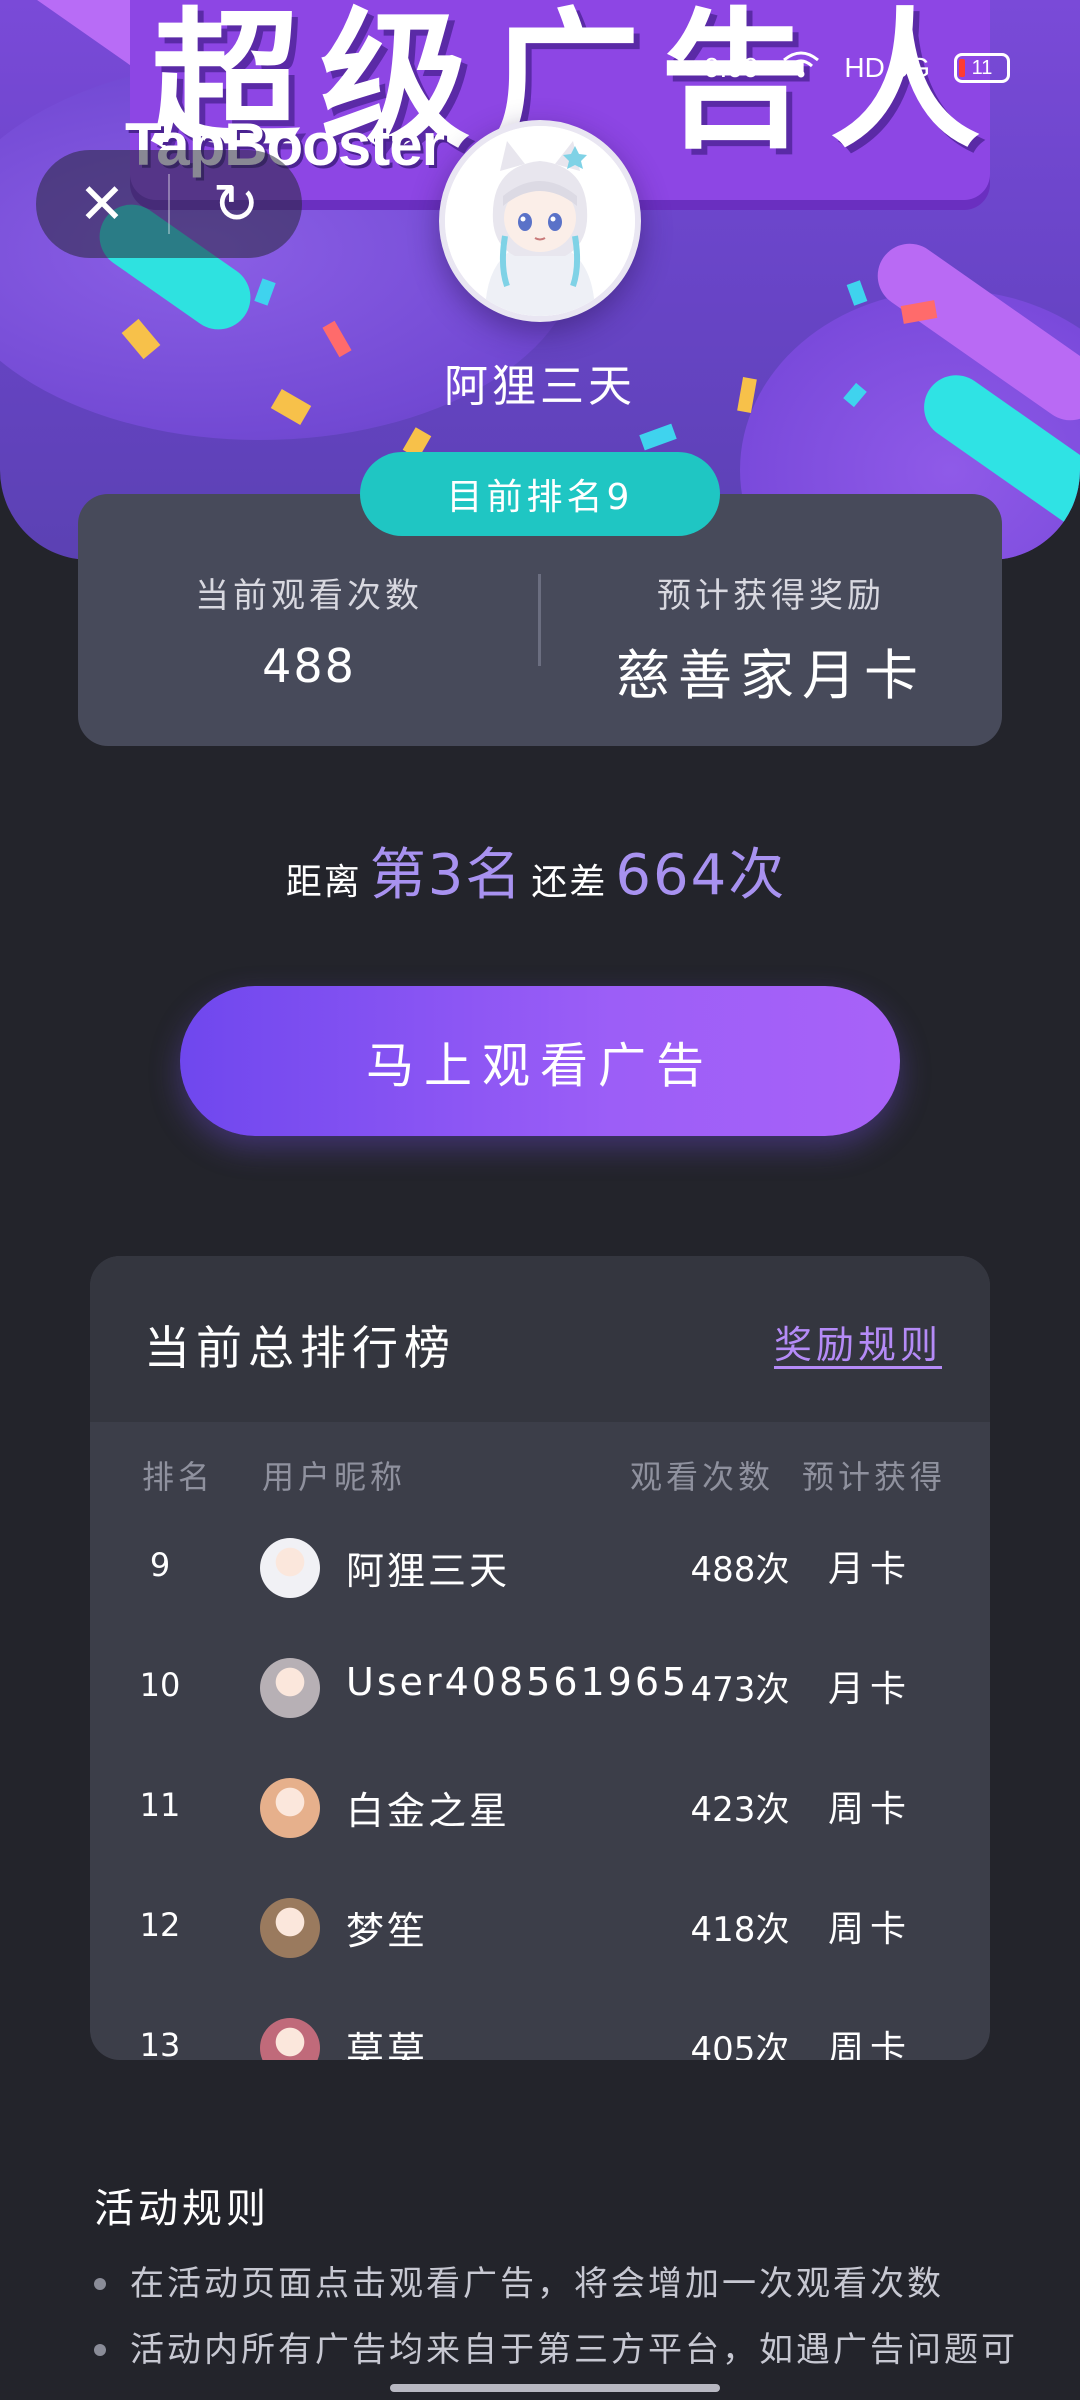 The image size is (1080, 2400). What do you see at coordinates (160, 2043) in the screenshot?
I see `row-rank: 13` at bounding box center [160, 2043].